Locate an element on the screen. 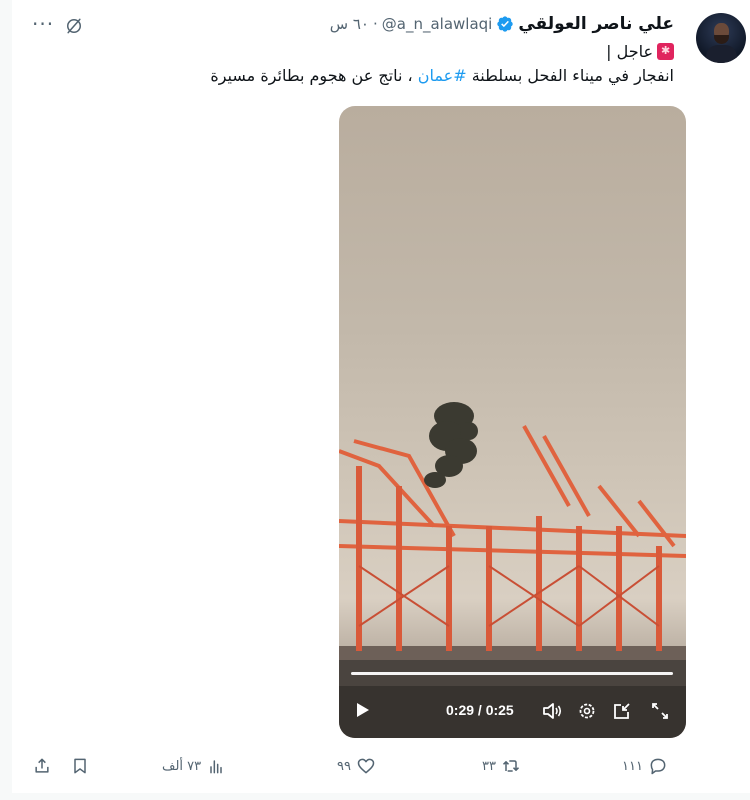 This screenshot has width=750, height=800. avatar is located at coordinates (721, 38).